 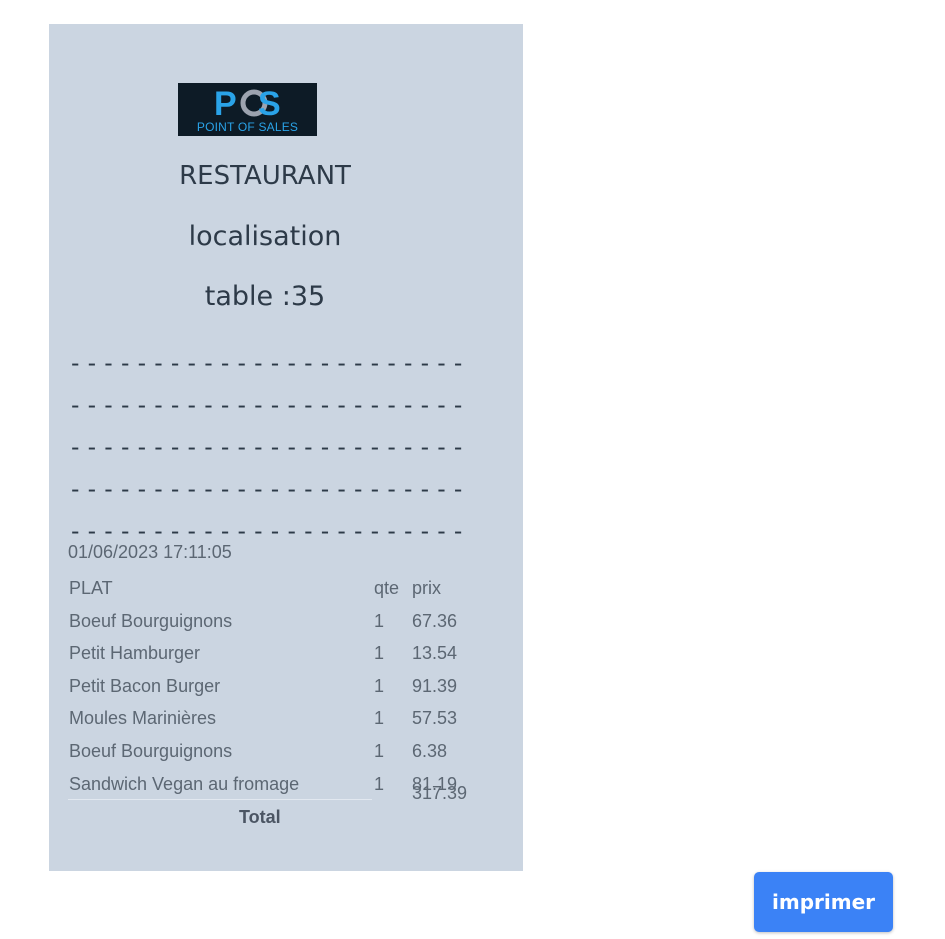 What do you see at coordinates (279, 718) in the screenshot?
I see `table-row: Moules Marinières 1 57.53` at bounding box center [279, 718].